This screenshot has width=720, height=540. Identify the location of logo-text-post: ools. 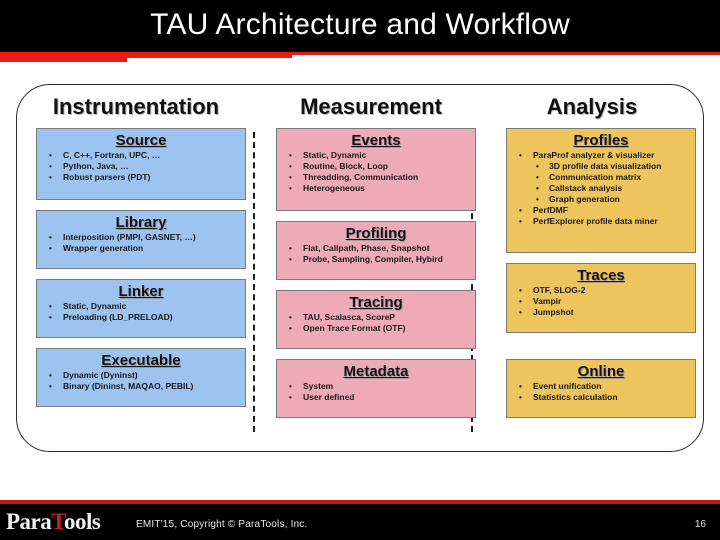
(82, 521).